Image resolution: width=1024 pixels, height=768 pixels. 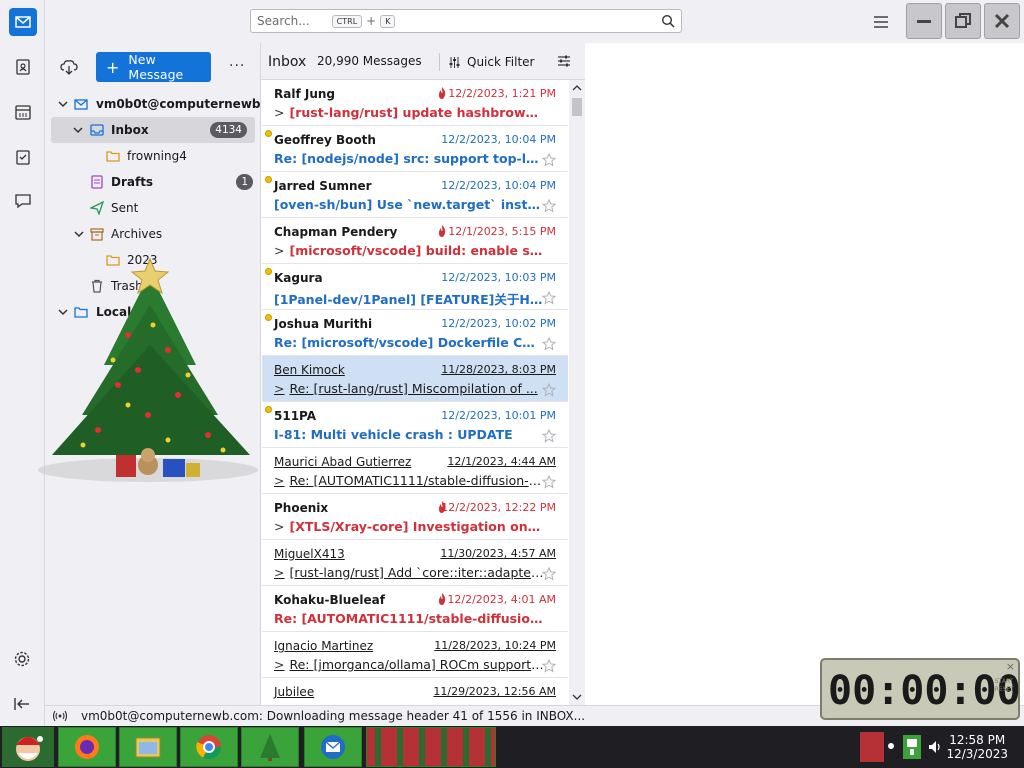 I want to click on minimize-button, so click(x=924, y=21).